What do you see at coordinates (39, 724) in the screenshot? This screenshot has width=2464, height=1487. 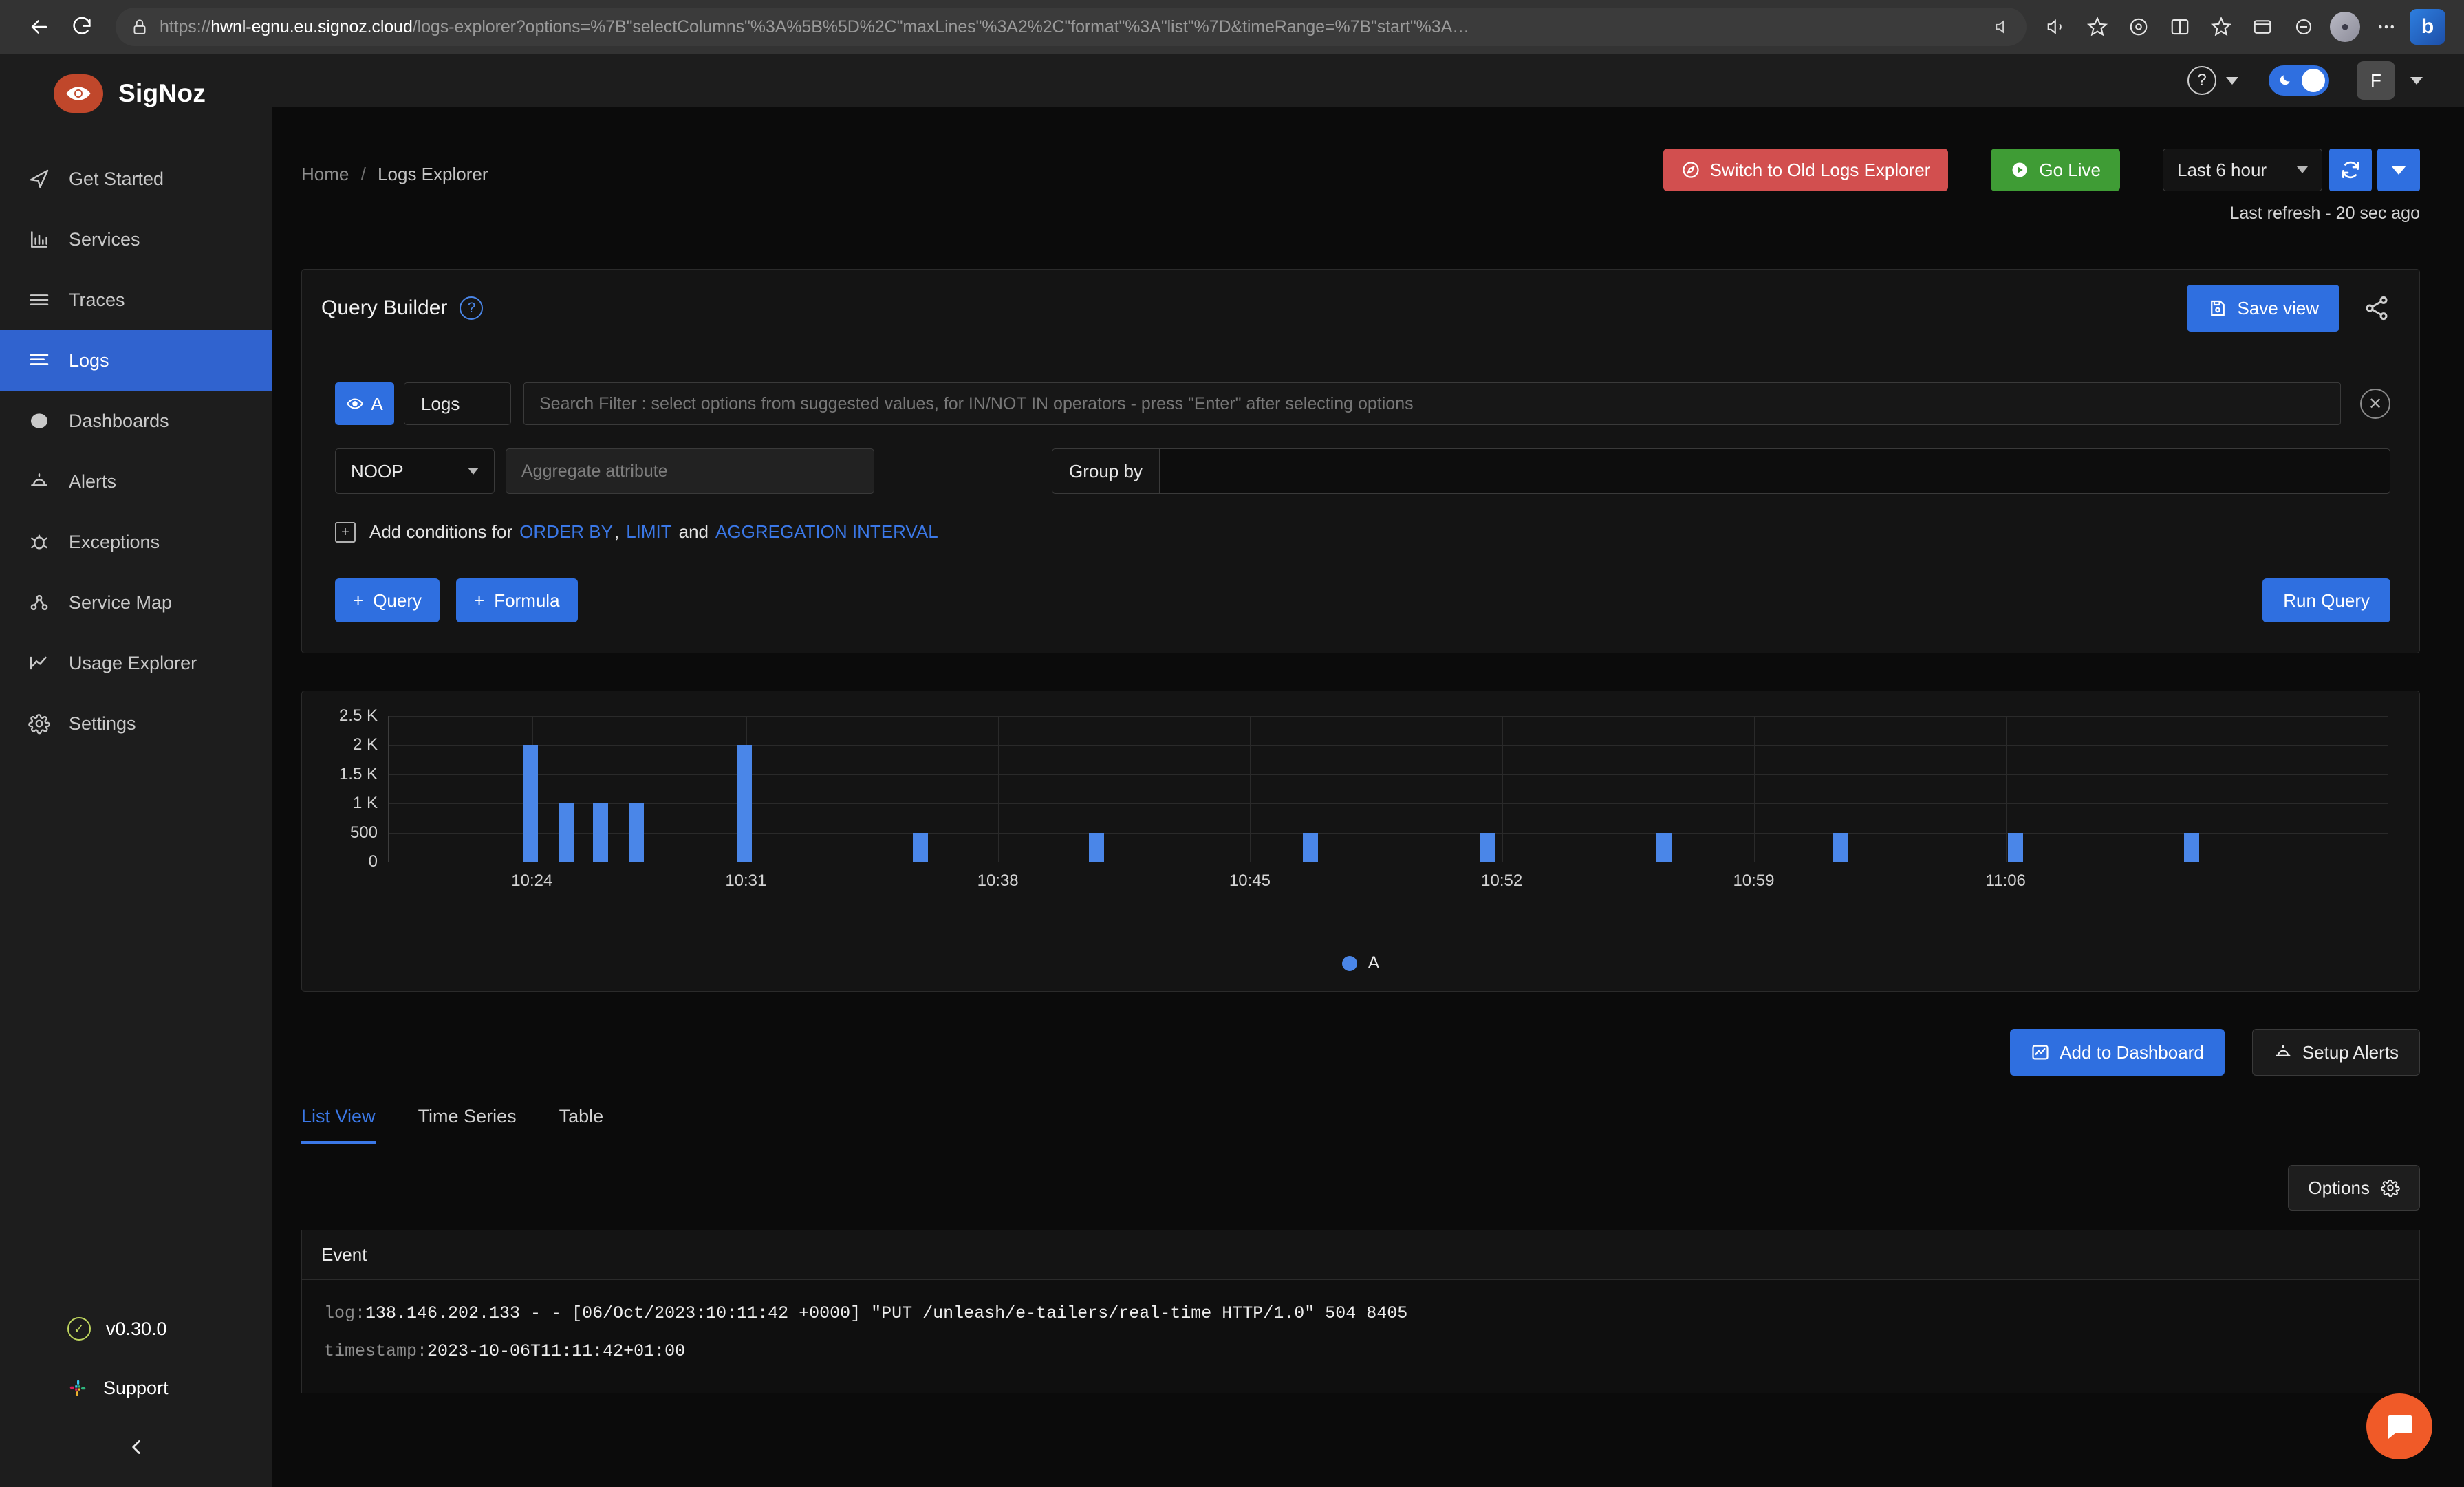 I see `gear-icon` at bounding box center [39, 724].